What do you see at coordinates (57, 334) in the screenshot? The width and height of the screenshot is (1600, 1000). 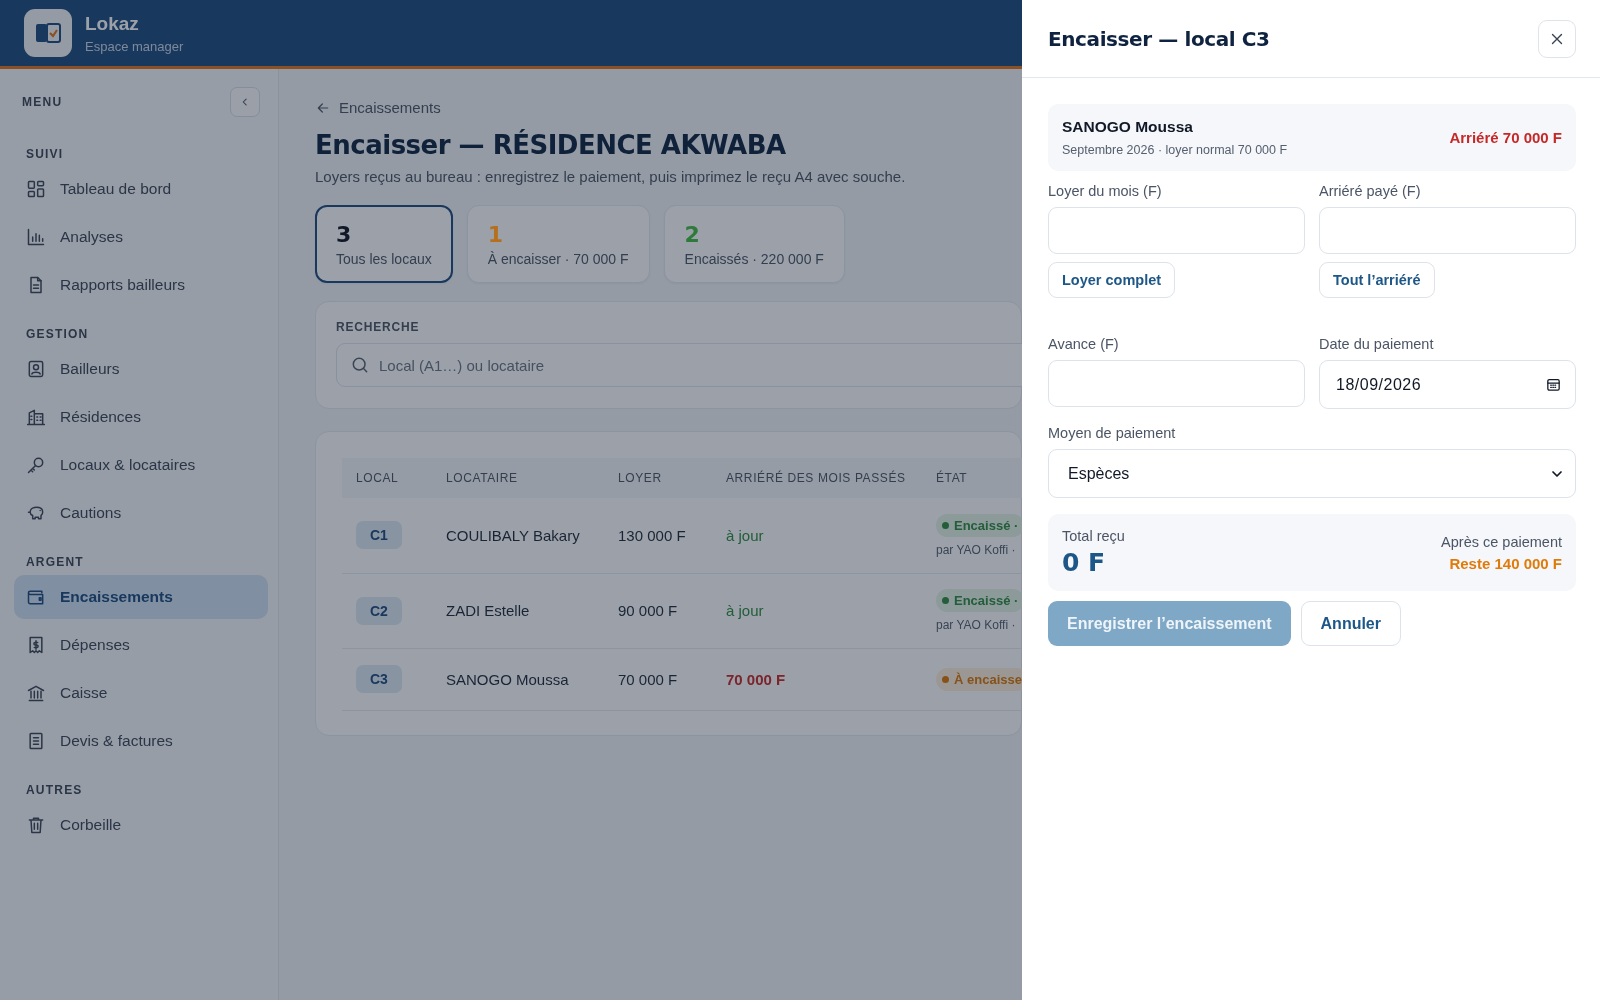 I see `section-heading: GESTION` at bounding box center [57, 334].